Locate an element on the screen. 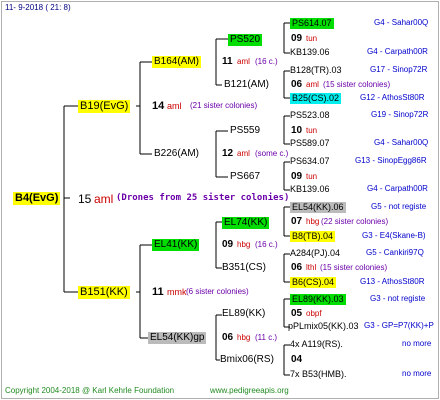  gen3-queen: Bmix06(RS) is located at coordinates (247, 360).